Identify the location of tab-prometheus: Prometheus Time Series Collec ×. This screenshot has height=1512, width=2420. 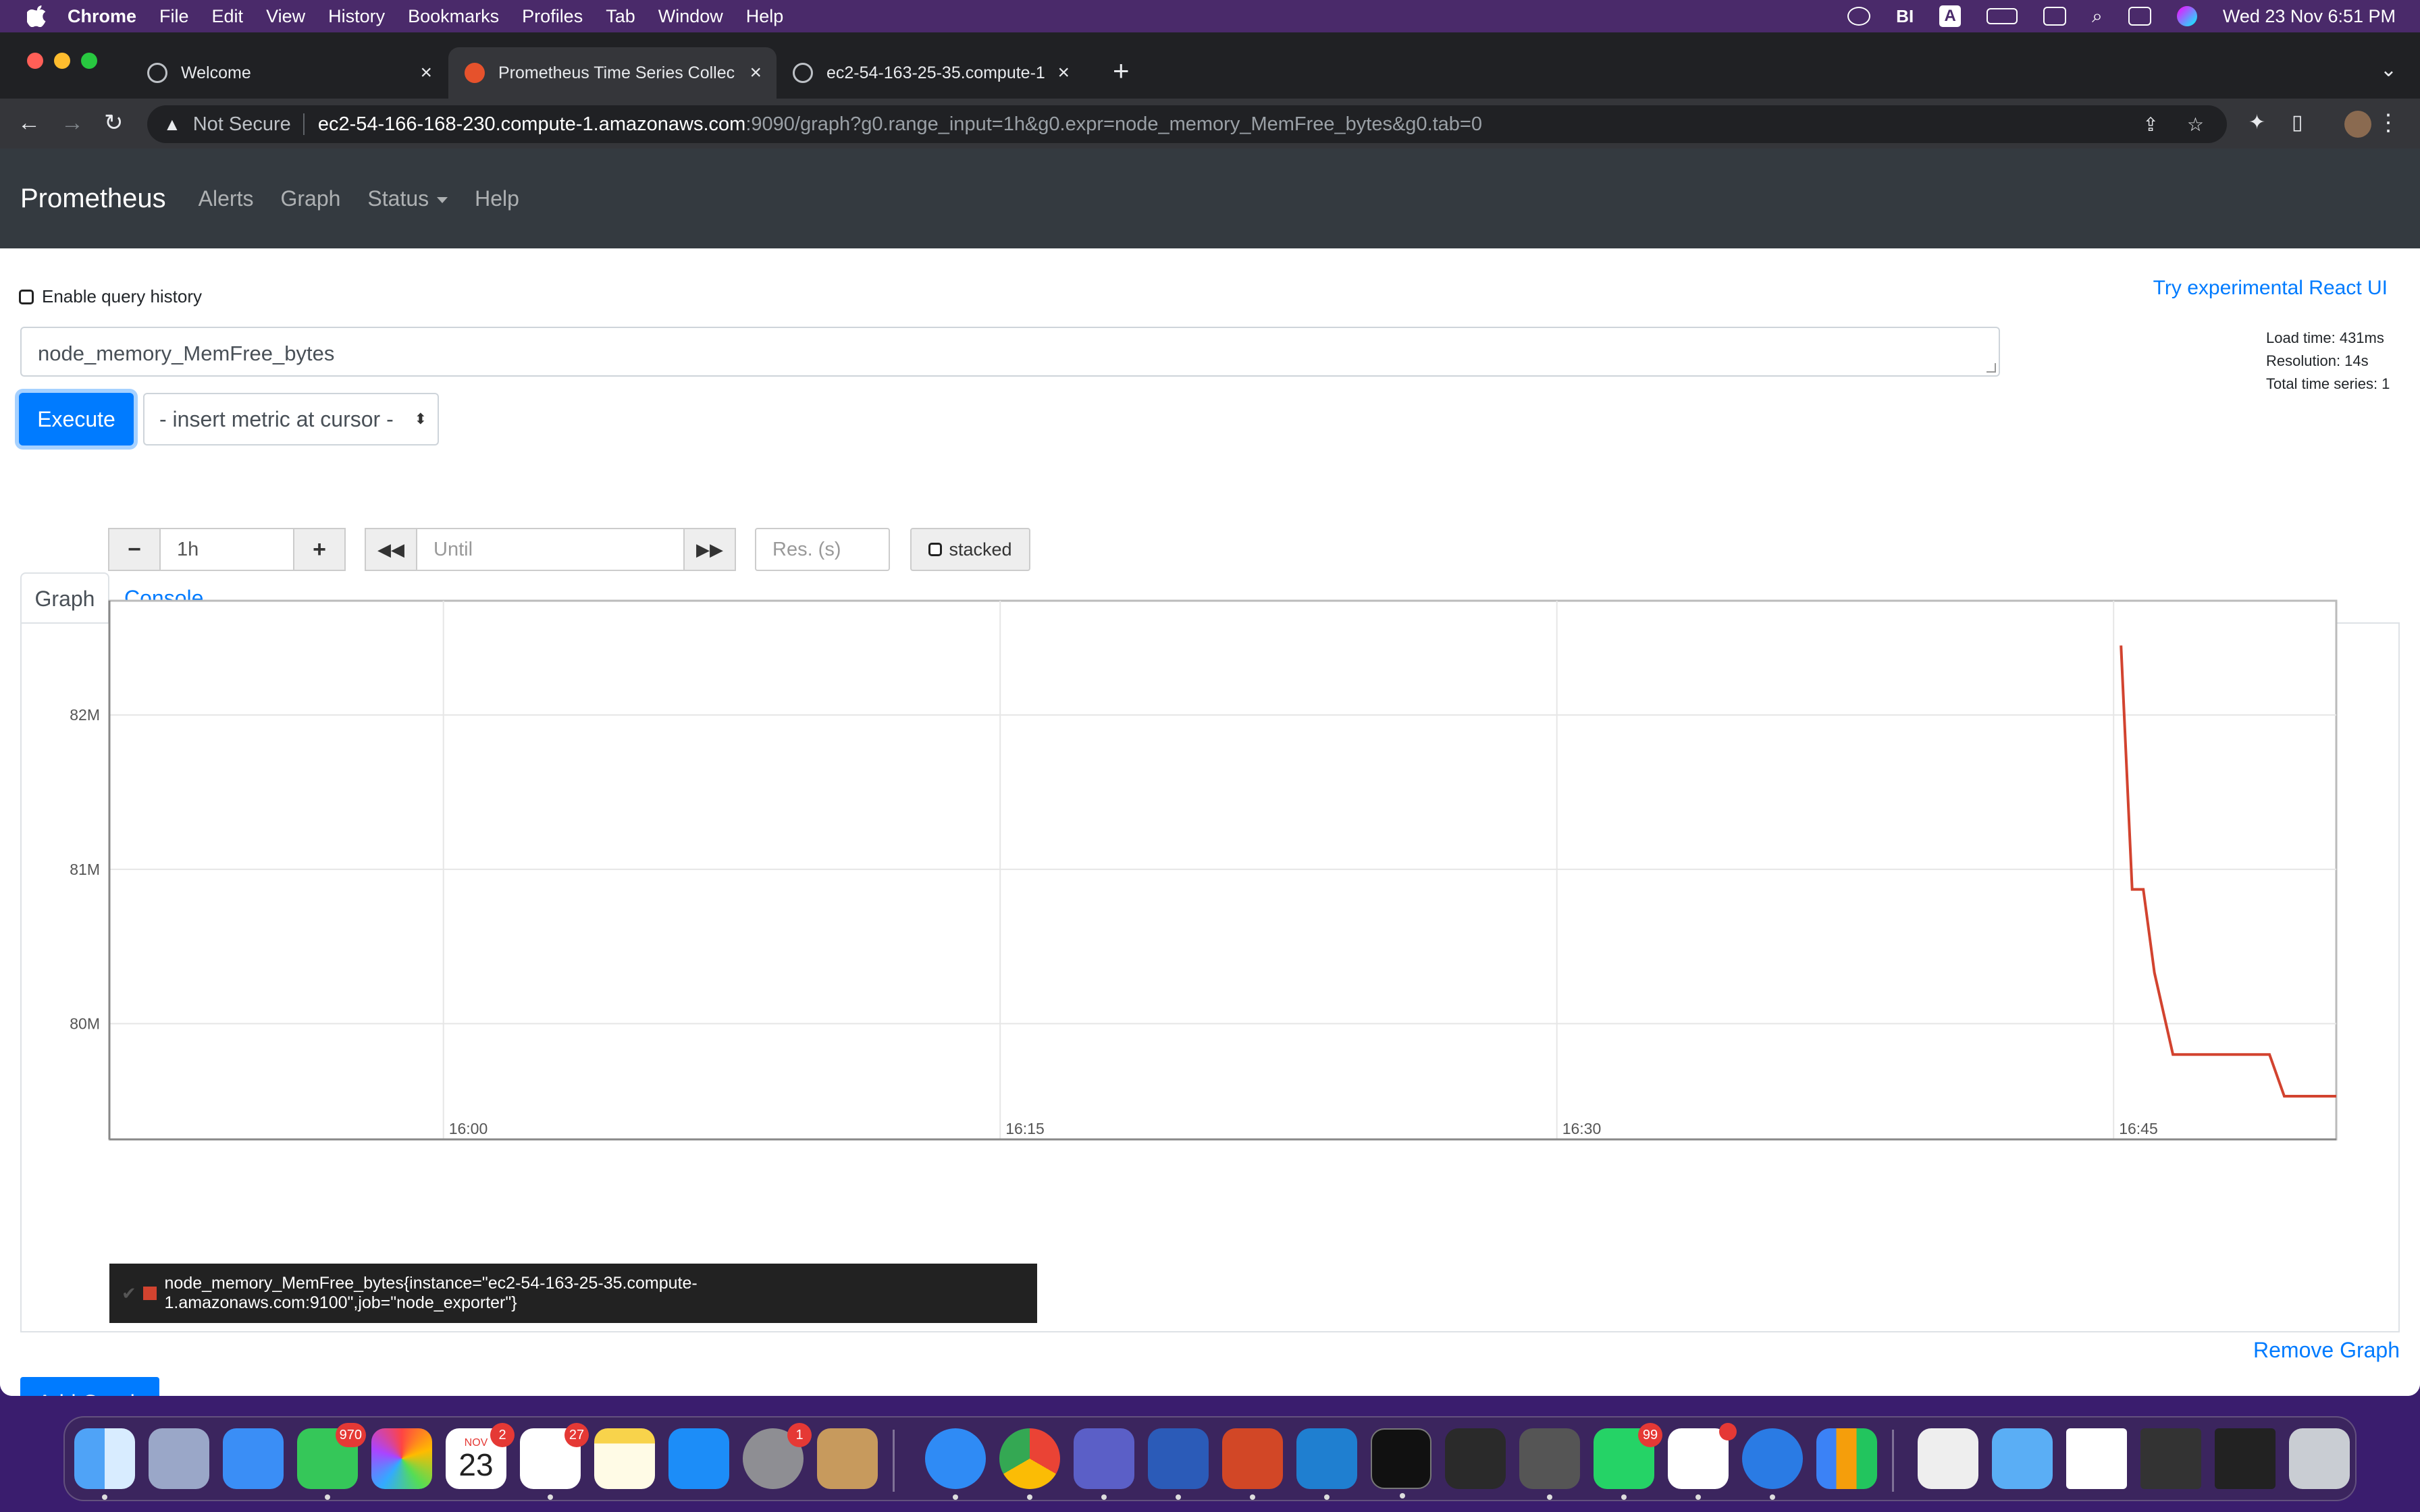
(612, 73).